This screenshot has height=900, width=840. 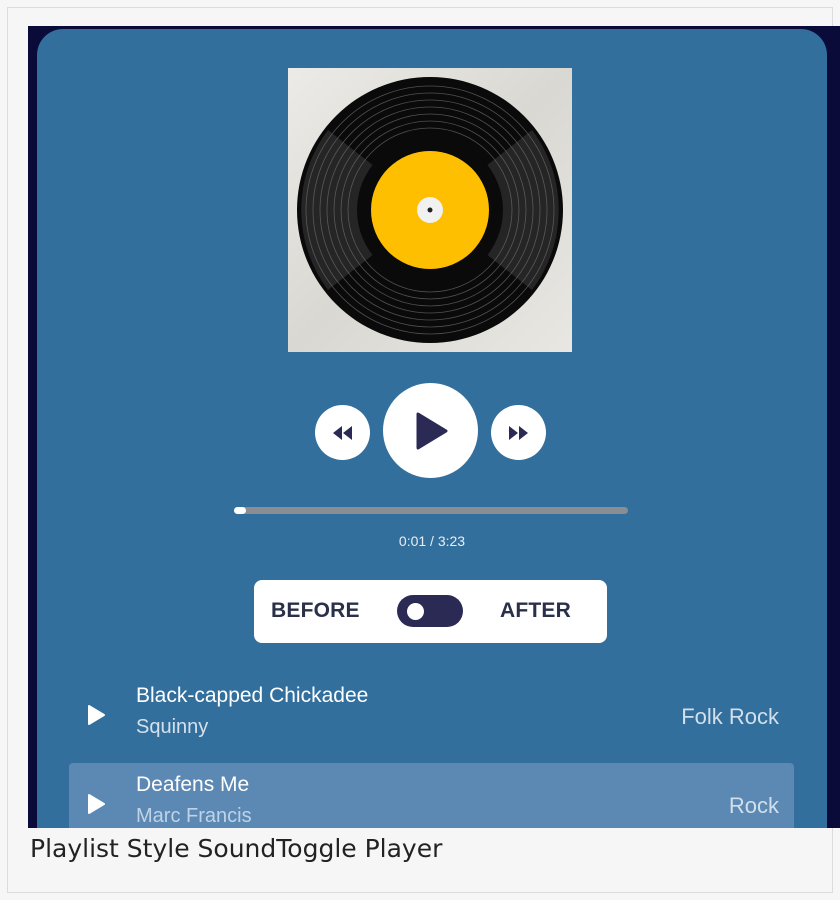 I want to click on track-genre: Rock, so click(x=753, y=805).